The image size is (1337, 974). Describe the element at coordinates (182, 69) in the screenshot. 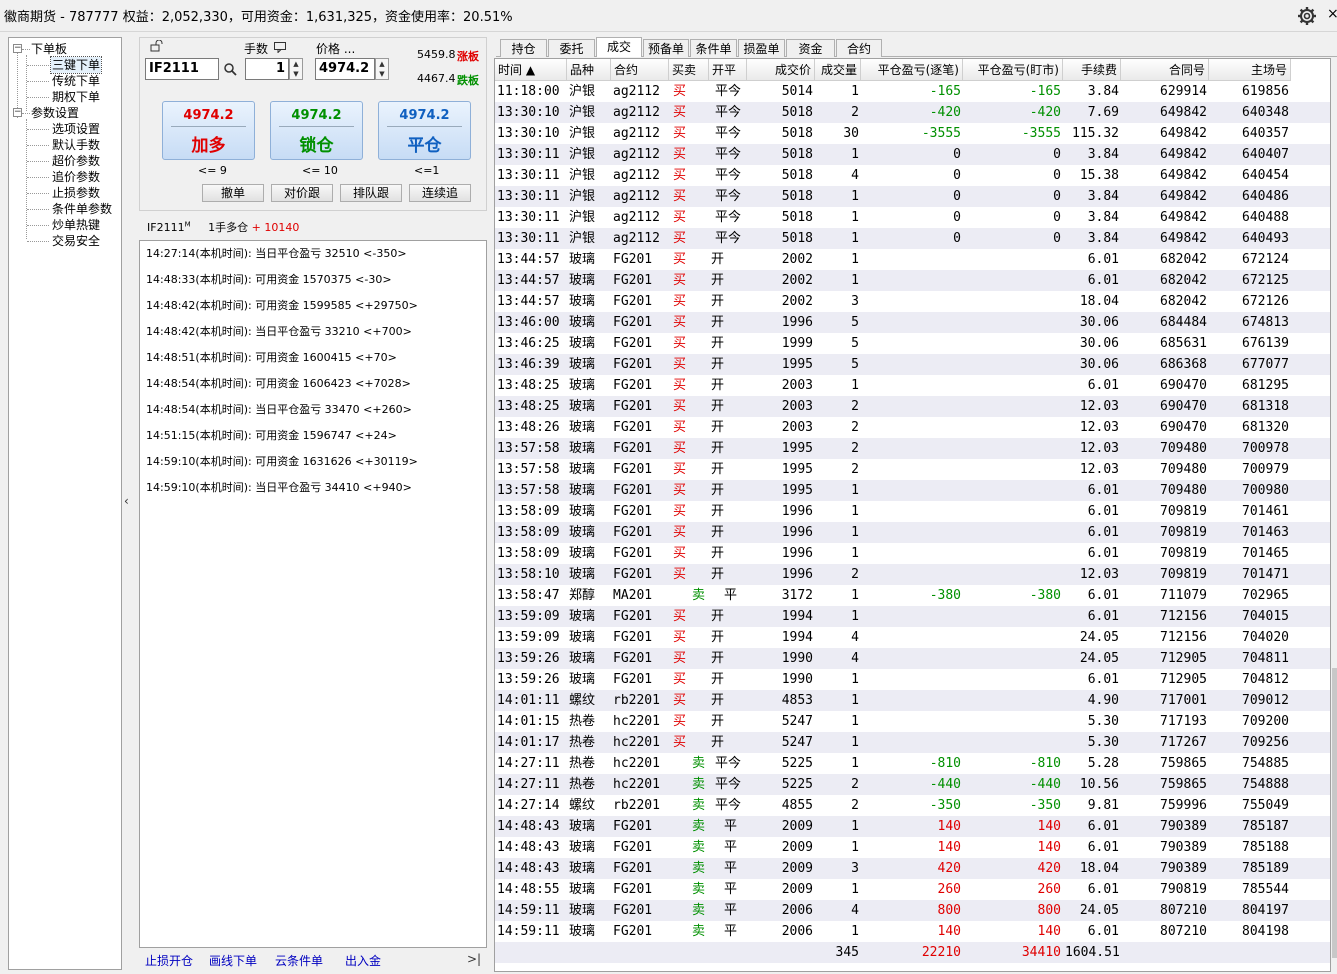

I see `contract-input: IF2111` at that location.